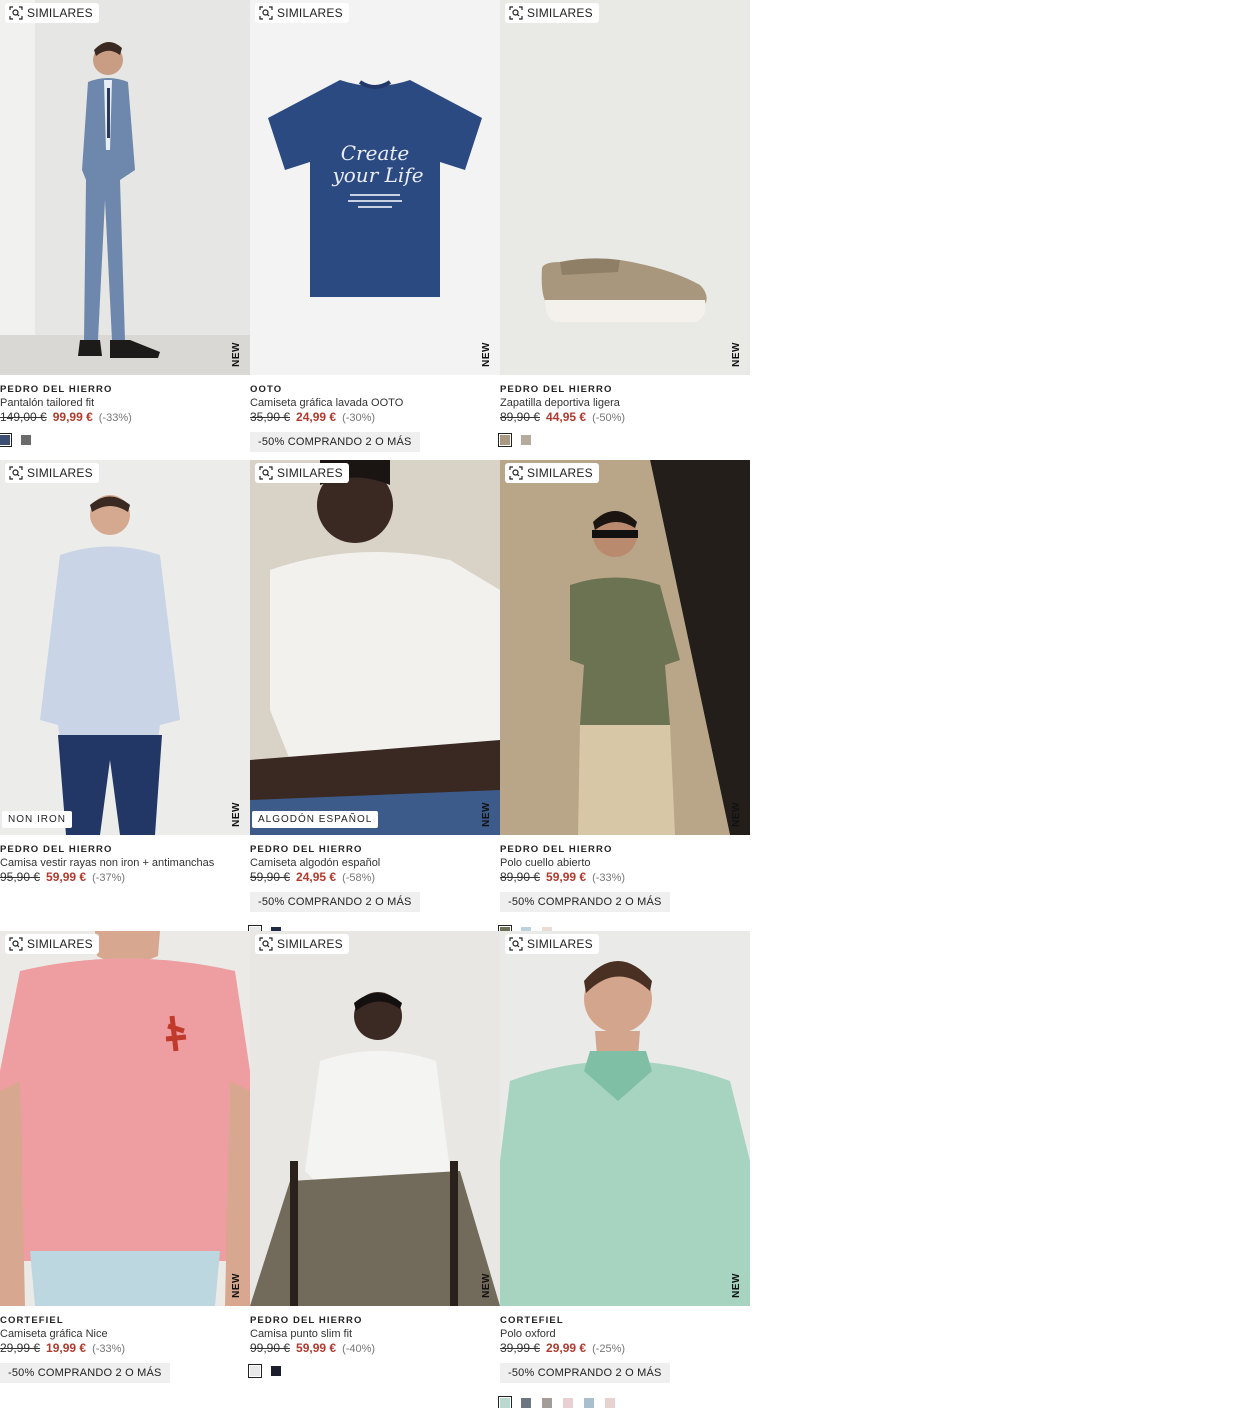  Describe the element at coordinates (520, 1348) in the screenshot. I see `original-price: 39,99 €` at that location.